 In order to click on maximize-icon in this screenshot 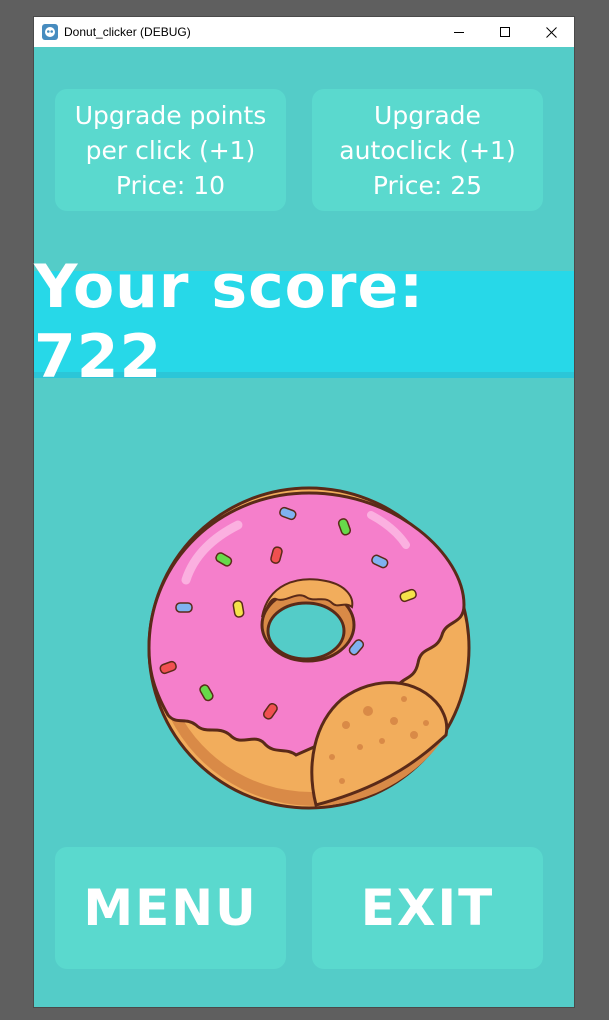, I will do `click(504, 31)`.